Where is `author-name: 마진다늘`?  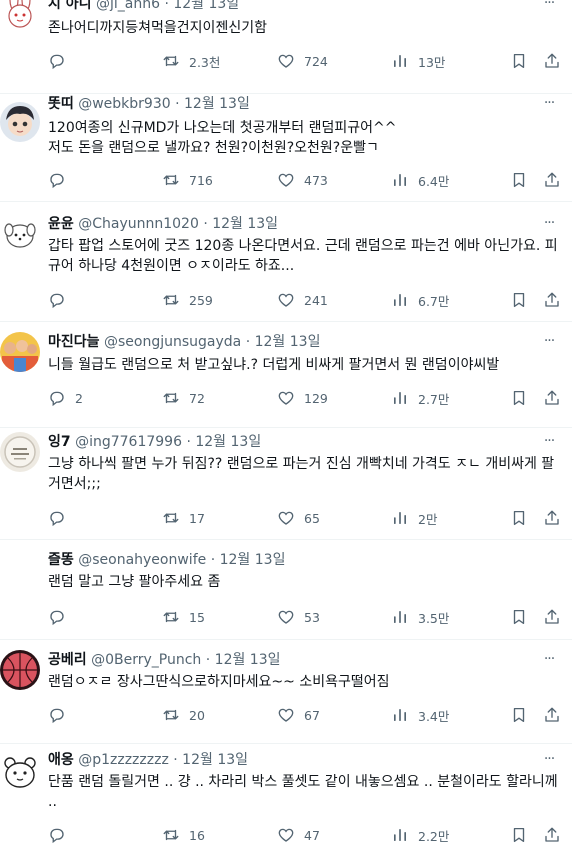
author-name: 마진다늘 is located at coordinates (74, 342).